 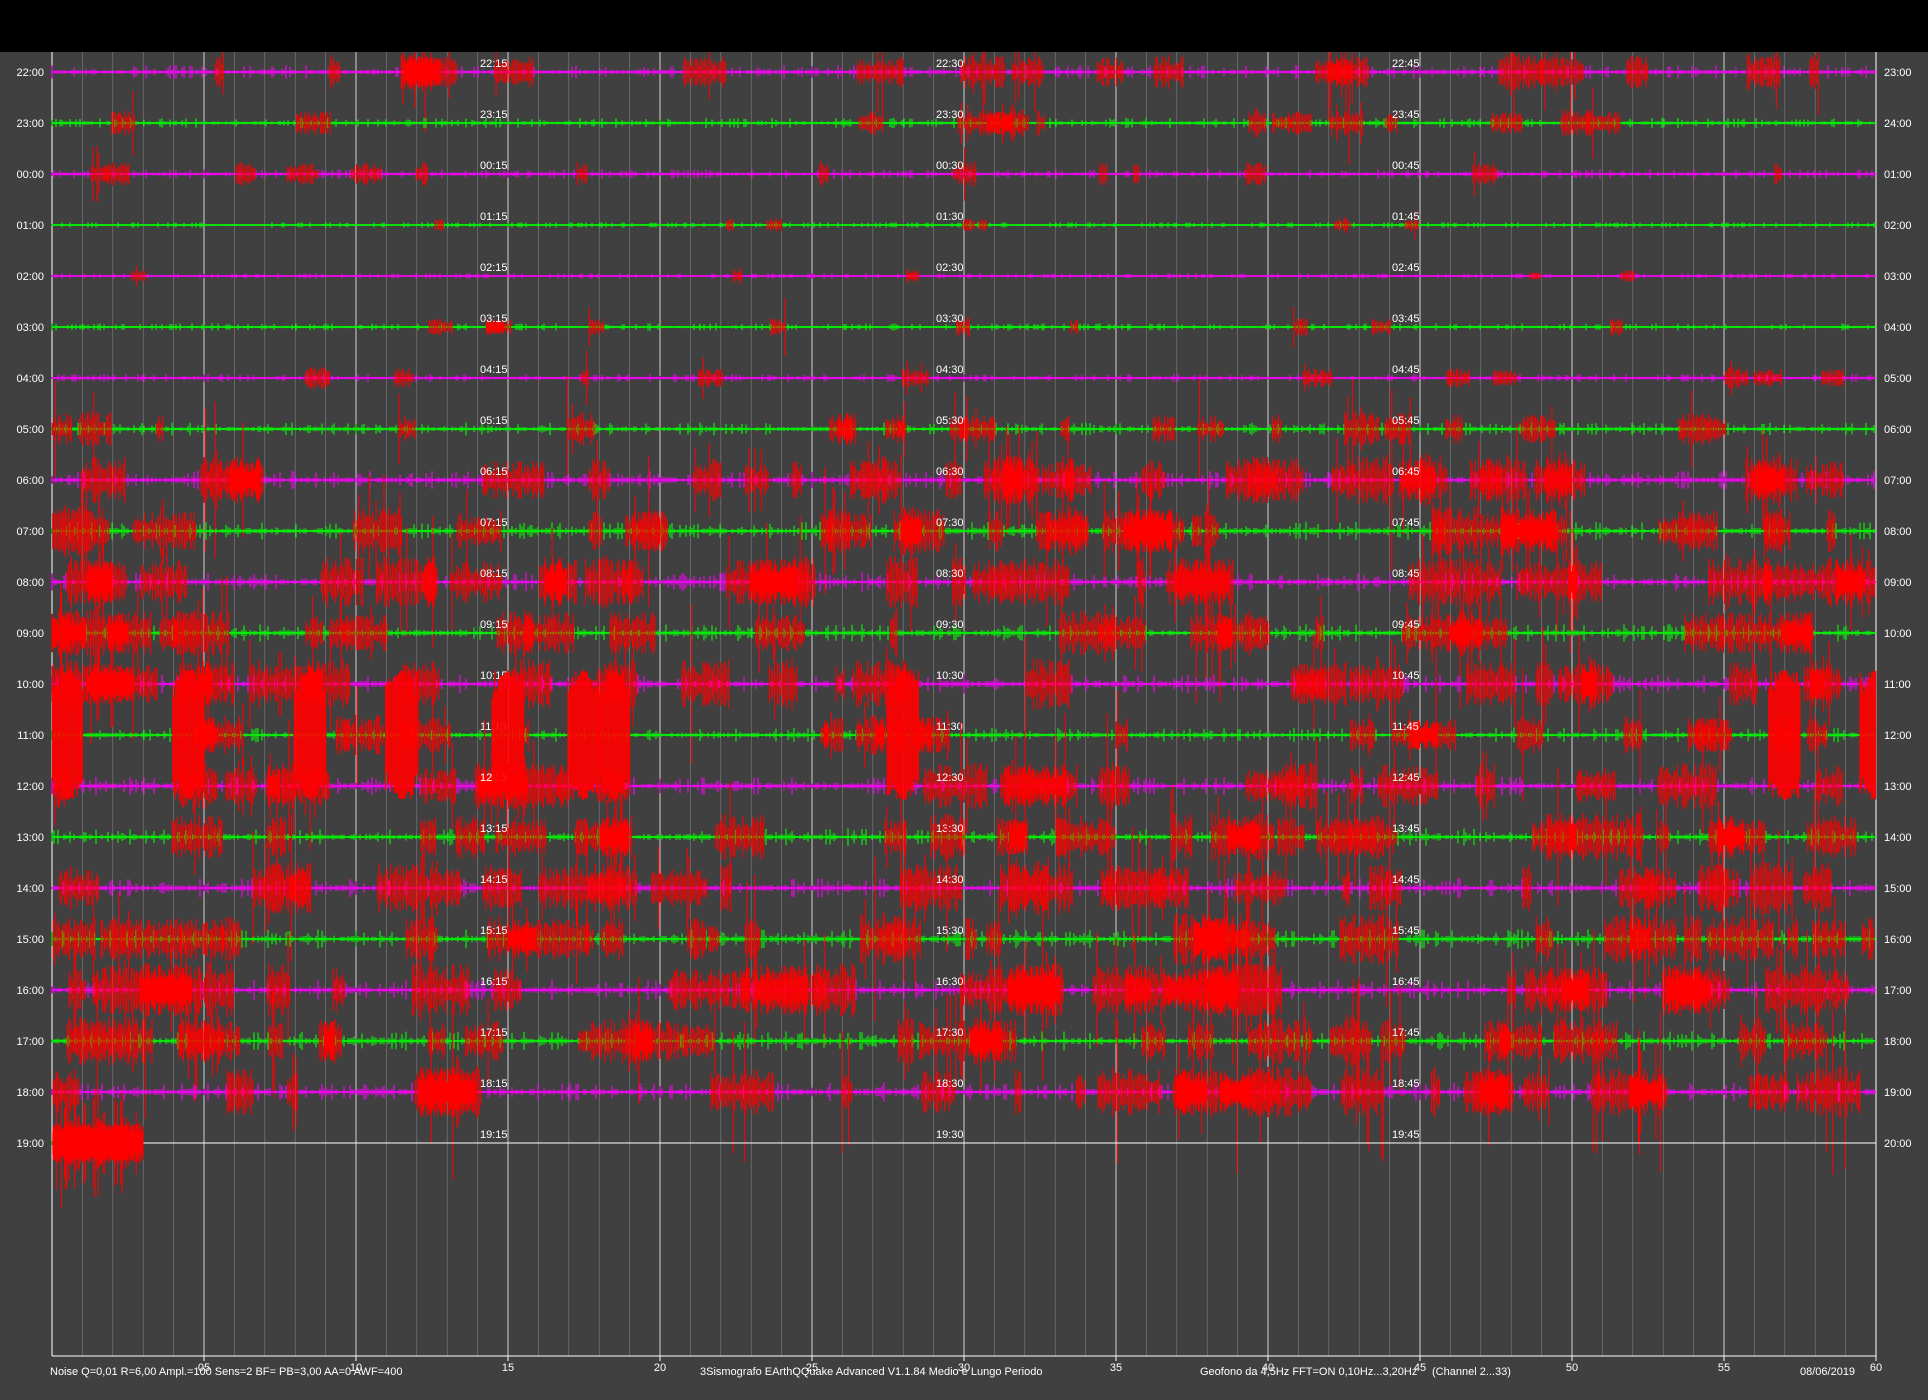 What do you see at coordinates (950, 574) in the screenshot?
I see `row-quarter-label: 08:30` at bounding box center [950, 574].